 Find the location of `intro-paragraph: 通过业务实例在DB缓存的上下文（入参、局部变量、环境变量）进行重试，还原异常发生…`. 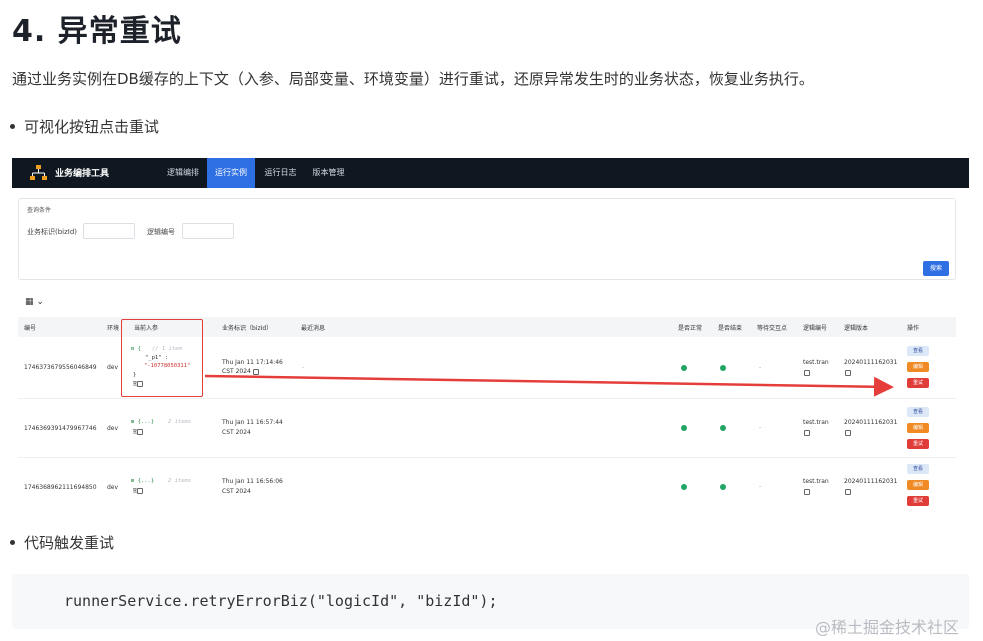

intro-paragraph: 通过业务实例在DB缓存的上下文（入参、局部变量、环境变量）进行重试，还原异常发生… is located at coordinates (413, 79).